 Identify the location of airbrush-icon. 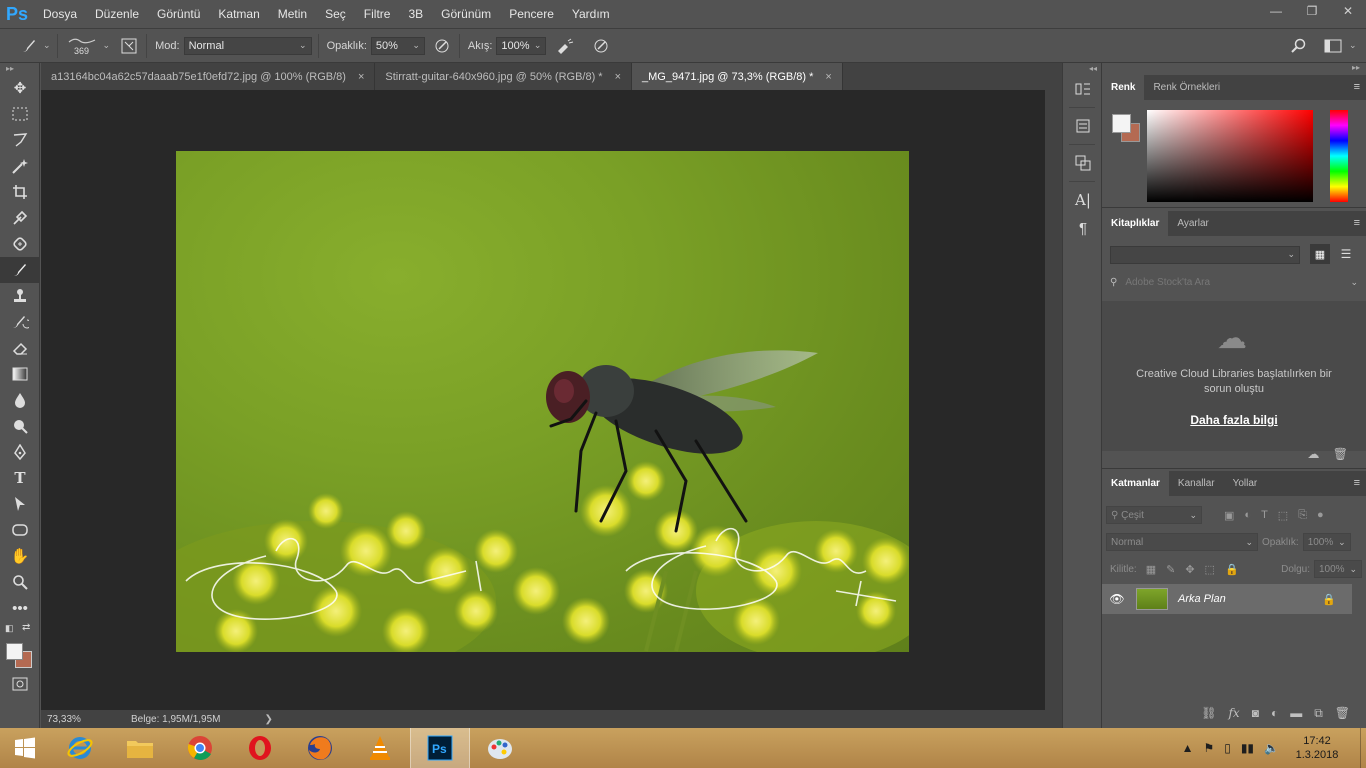
(565, 46).